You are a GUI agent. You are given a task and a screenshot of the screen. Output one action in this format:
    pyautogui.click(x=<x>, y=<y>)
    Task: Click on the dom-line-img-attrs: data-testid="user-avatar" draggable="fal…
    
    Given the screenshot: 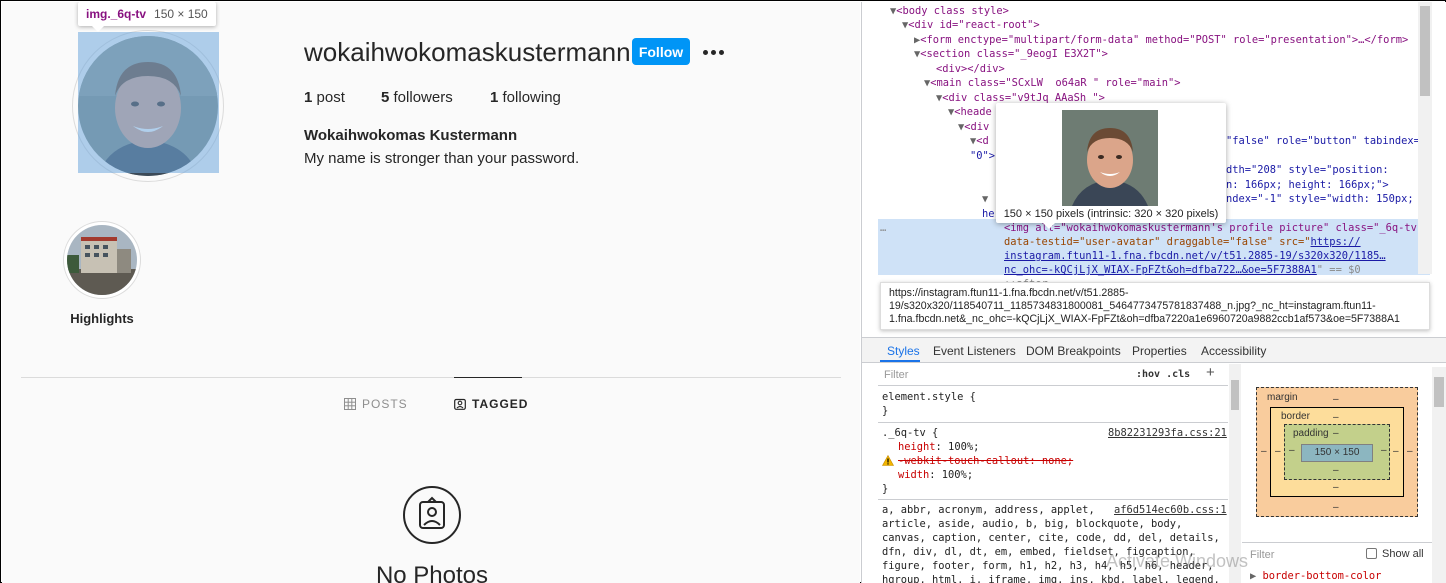 What is the action you would take?
    pyautogui.click(x=1182, y=242)
    